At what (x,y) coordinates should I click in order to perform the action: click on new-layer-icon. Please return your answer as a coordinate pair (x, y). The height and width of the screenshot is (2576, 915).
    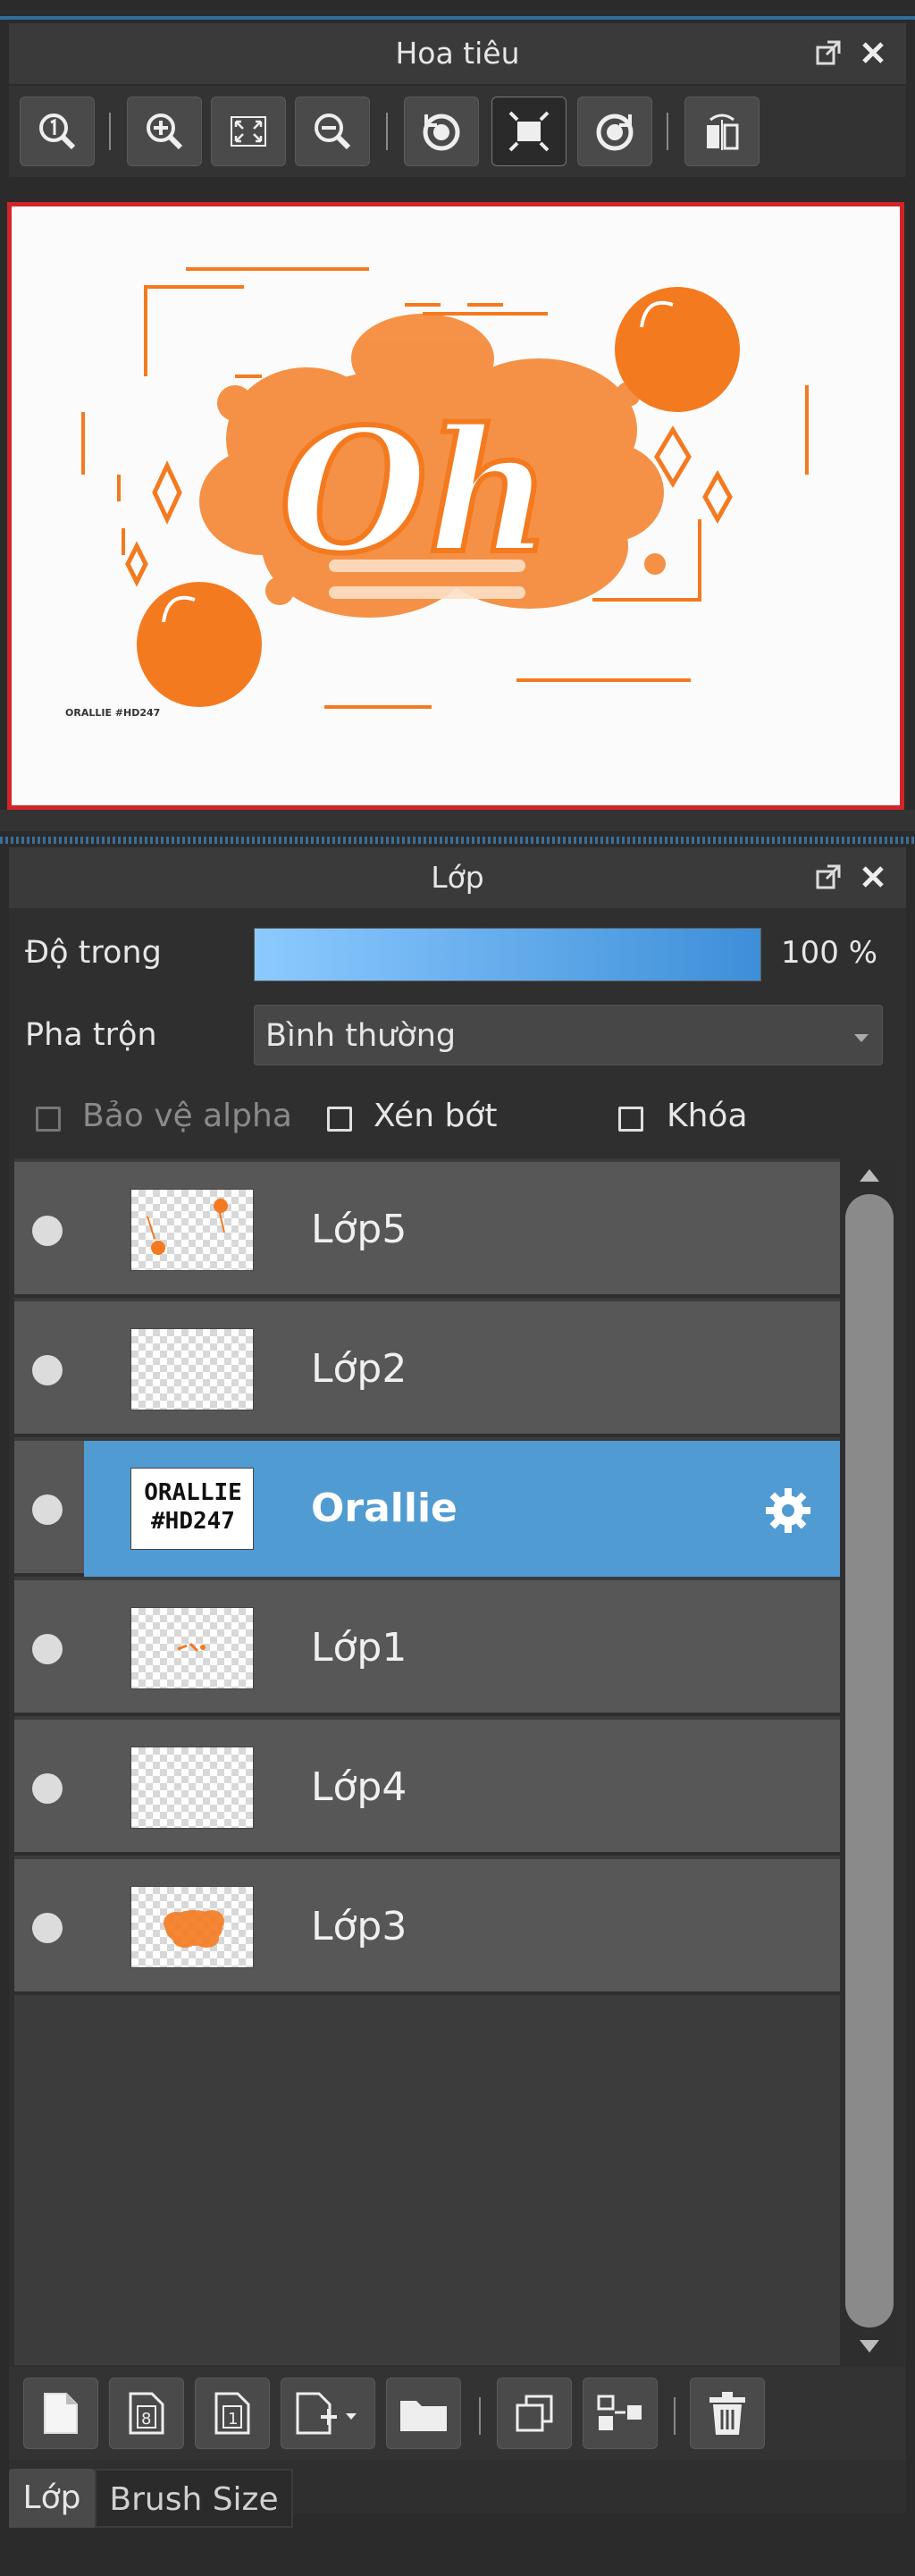
    Looking at the image, I should click on (61, 2414).